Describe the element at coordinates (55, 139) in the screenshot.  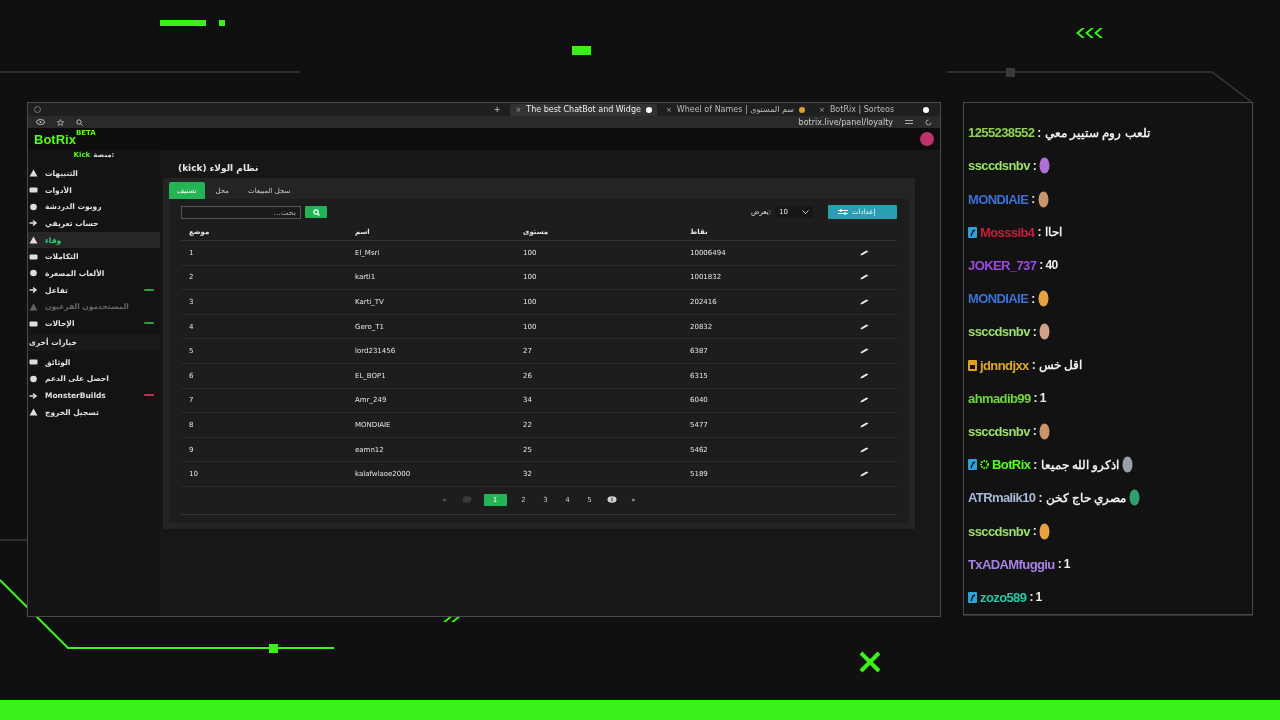
I see `logo: BotRix` at that location.